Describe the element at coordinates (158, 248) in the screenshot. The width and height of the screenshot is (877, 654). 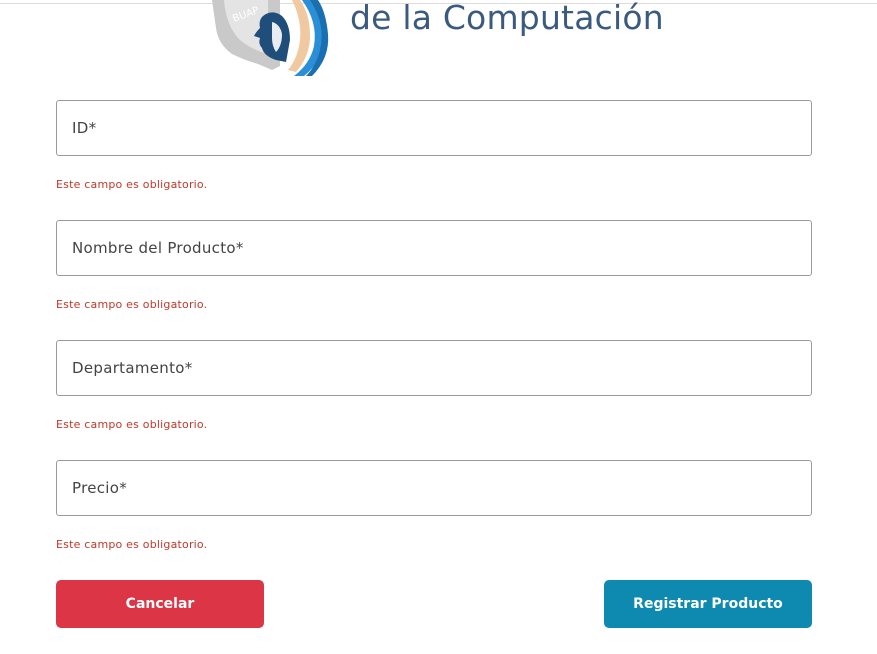
I see `product-name-label: Nombre del Producto*` at that location.